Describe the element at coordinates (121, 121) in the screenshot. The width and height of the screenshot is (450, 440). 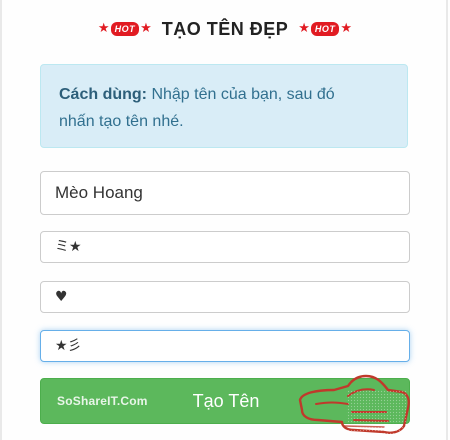
I see `instructions-line2: nhấn tạo tên nhé.` at that location.